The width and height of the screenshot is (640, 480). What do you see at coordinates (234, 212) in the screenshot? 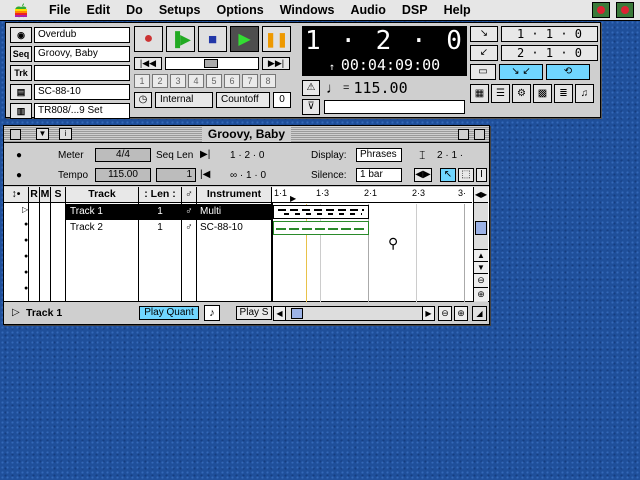
I see `track-instrument: Multi` at bounding box center [234, 212].